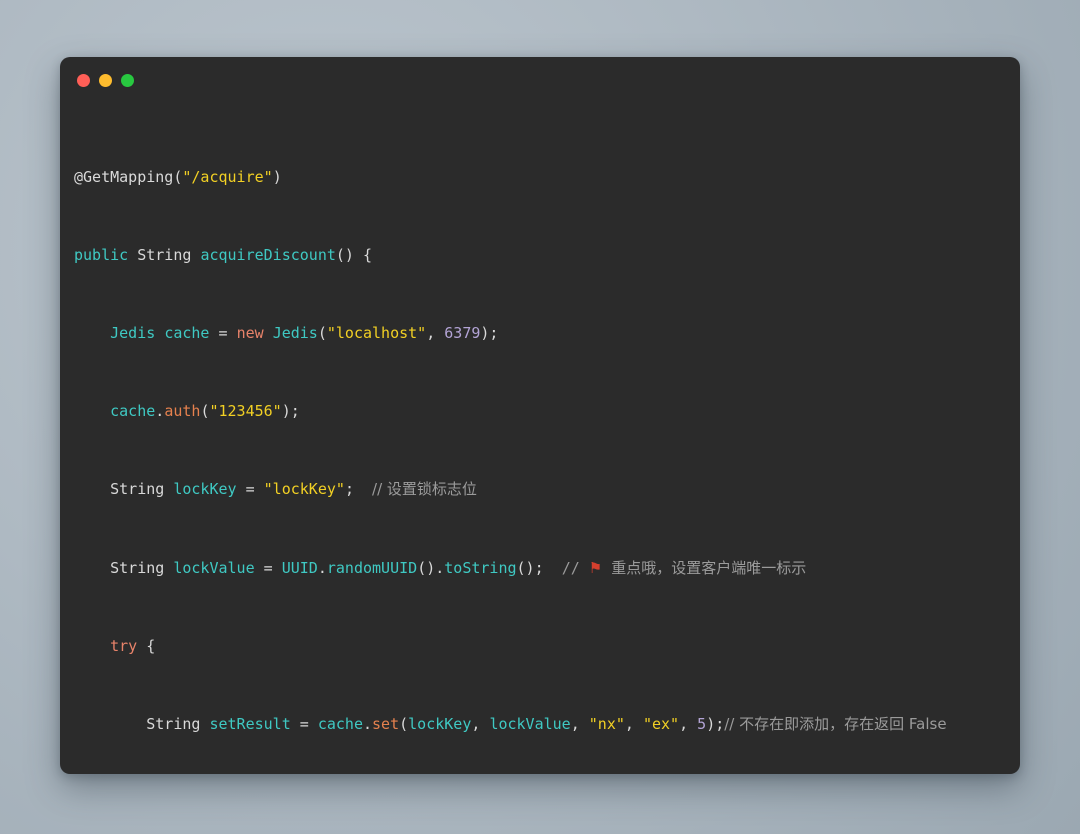  Describe the element at coordinates (101, 254) in the screenshot. I see `keyword-public: public` at that location.